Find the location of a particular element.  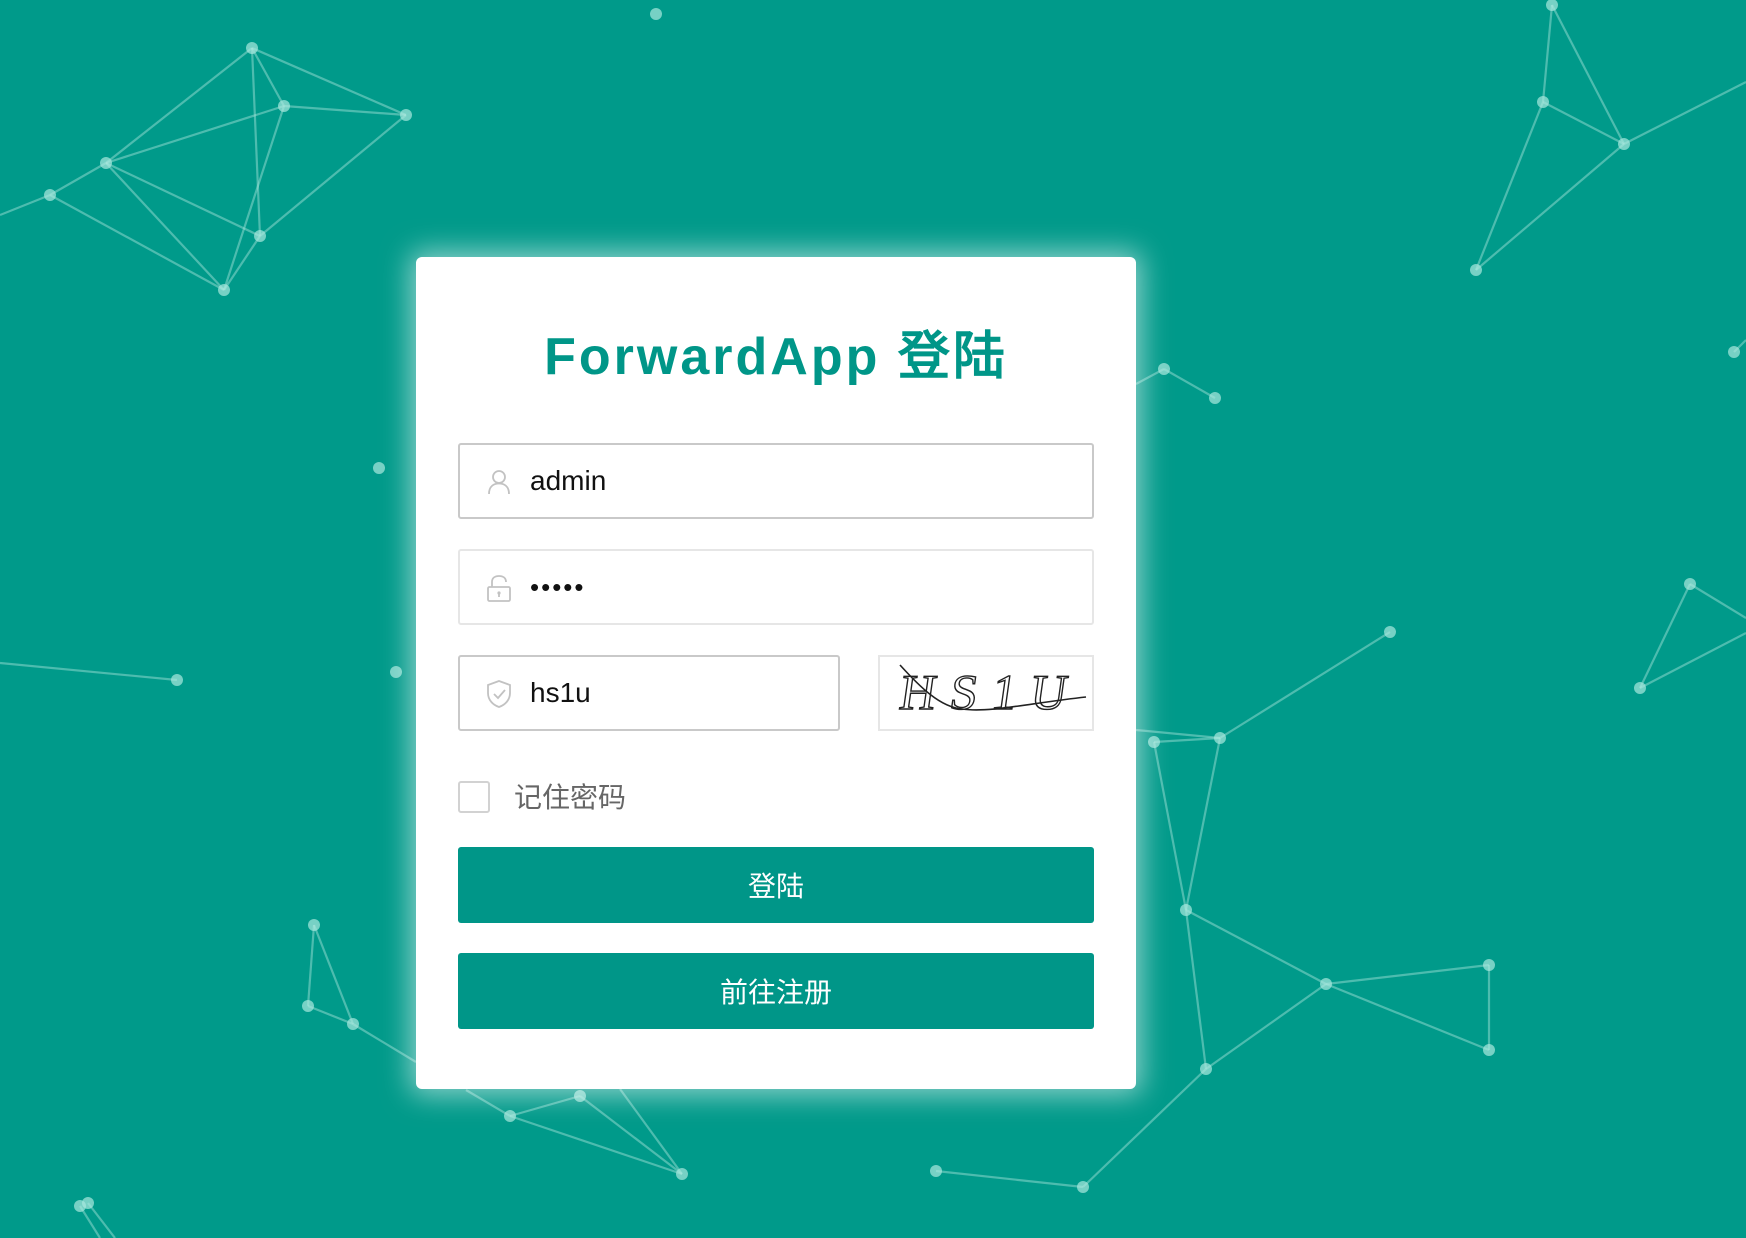

captcha-field is located at coordinates (649, 693).